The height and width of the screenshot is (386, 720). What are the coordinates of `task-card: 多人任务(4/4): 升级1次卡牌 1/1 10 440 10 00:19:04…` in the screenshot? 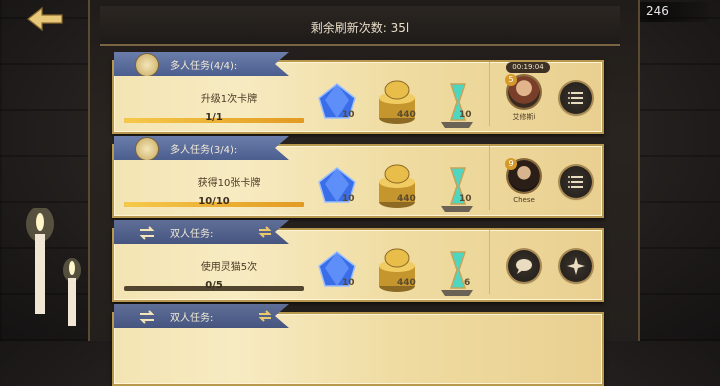 It's located at (354, 93).